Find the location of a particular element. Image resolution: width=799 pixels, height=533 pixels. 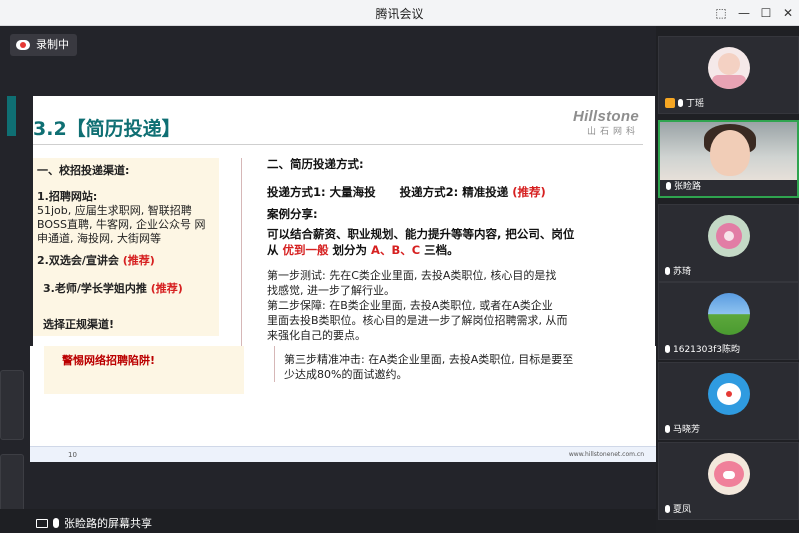

channel-3: 3.老师/学长学姐内推 (推荐) is located at coordinates (126, 289).